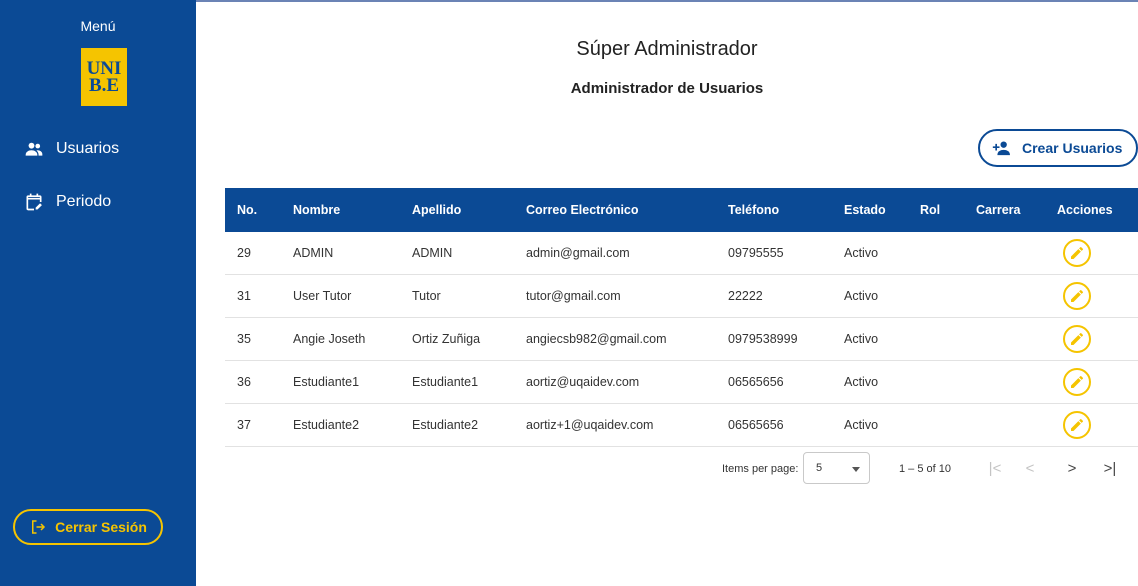 The width and height of the screenshot is (1138, 586). What do you see at coordinates (615, 210) in the screenshot?
I see `col-header-correo: Correo Electrónico` at bounding box center [615, 210].